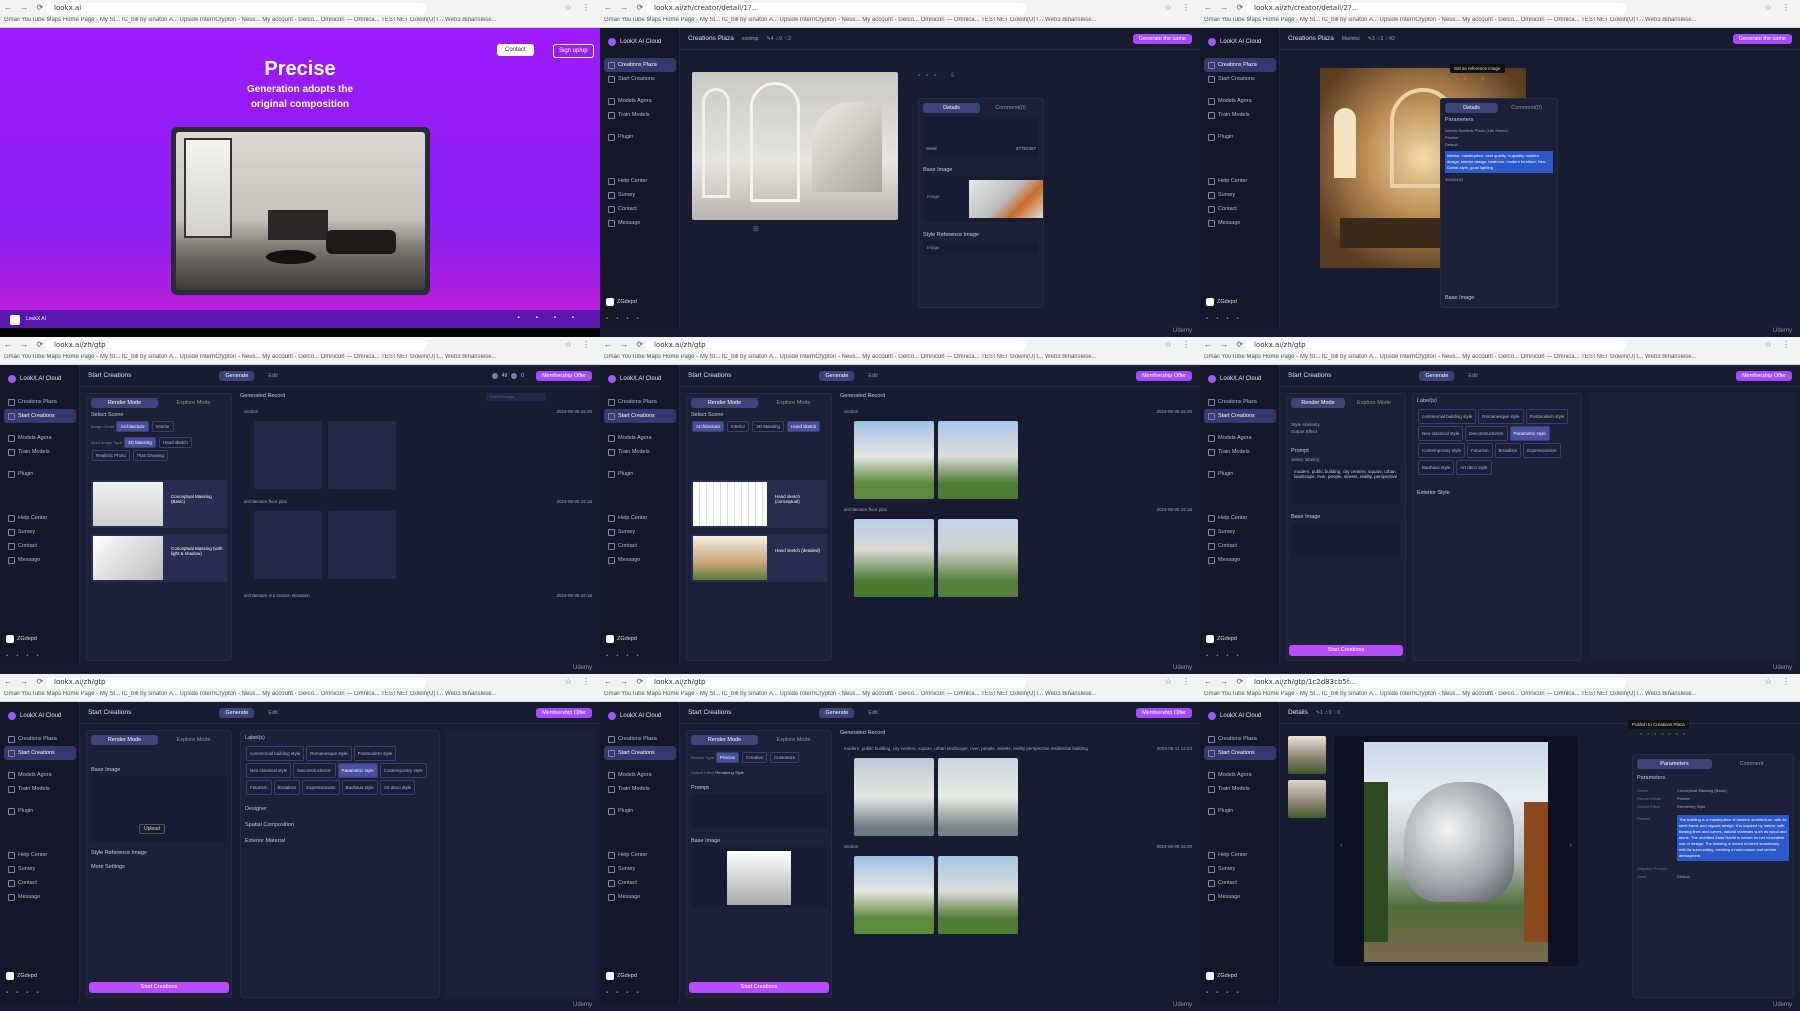 The image size is (1800, 1011). What do you see at coordinates (150, 455) in the screenshot?
I see `chip-plan-drawing: Plan Drawing` at bounding box center [150, 455].